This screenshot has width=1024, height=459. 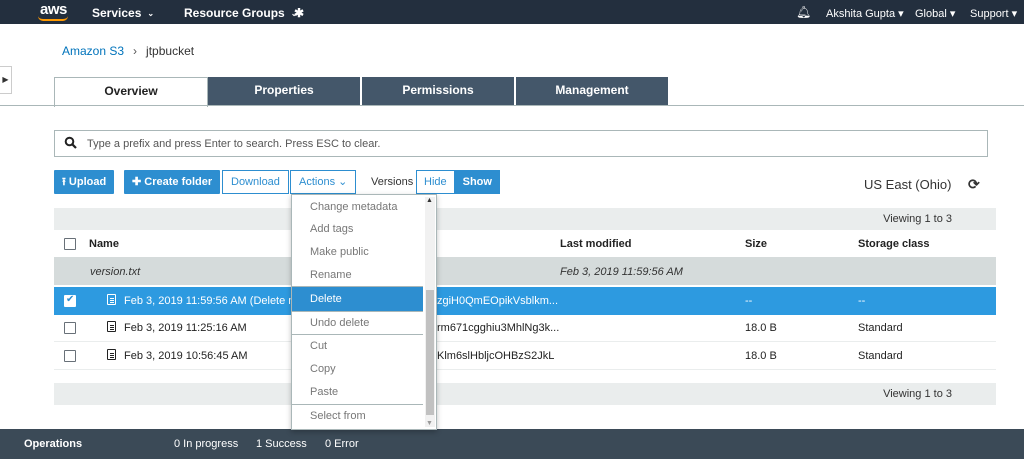 I want to click on version-date: Feb 3, 2019 11:25:16 AM, so click(x=185, y=328).